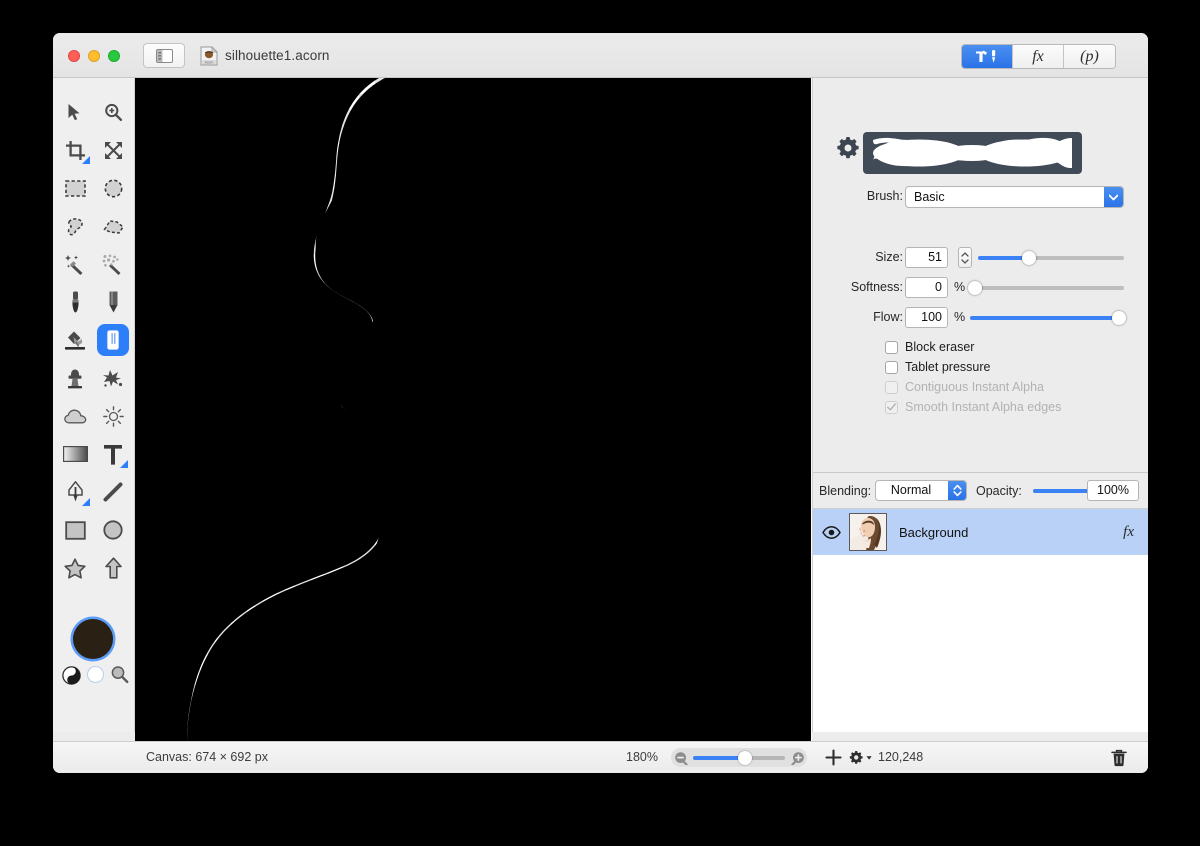  I want to click on tab-filters: fx, so click(1038, 56).